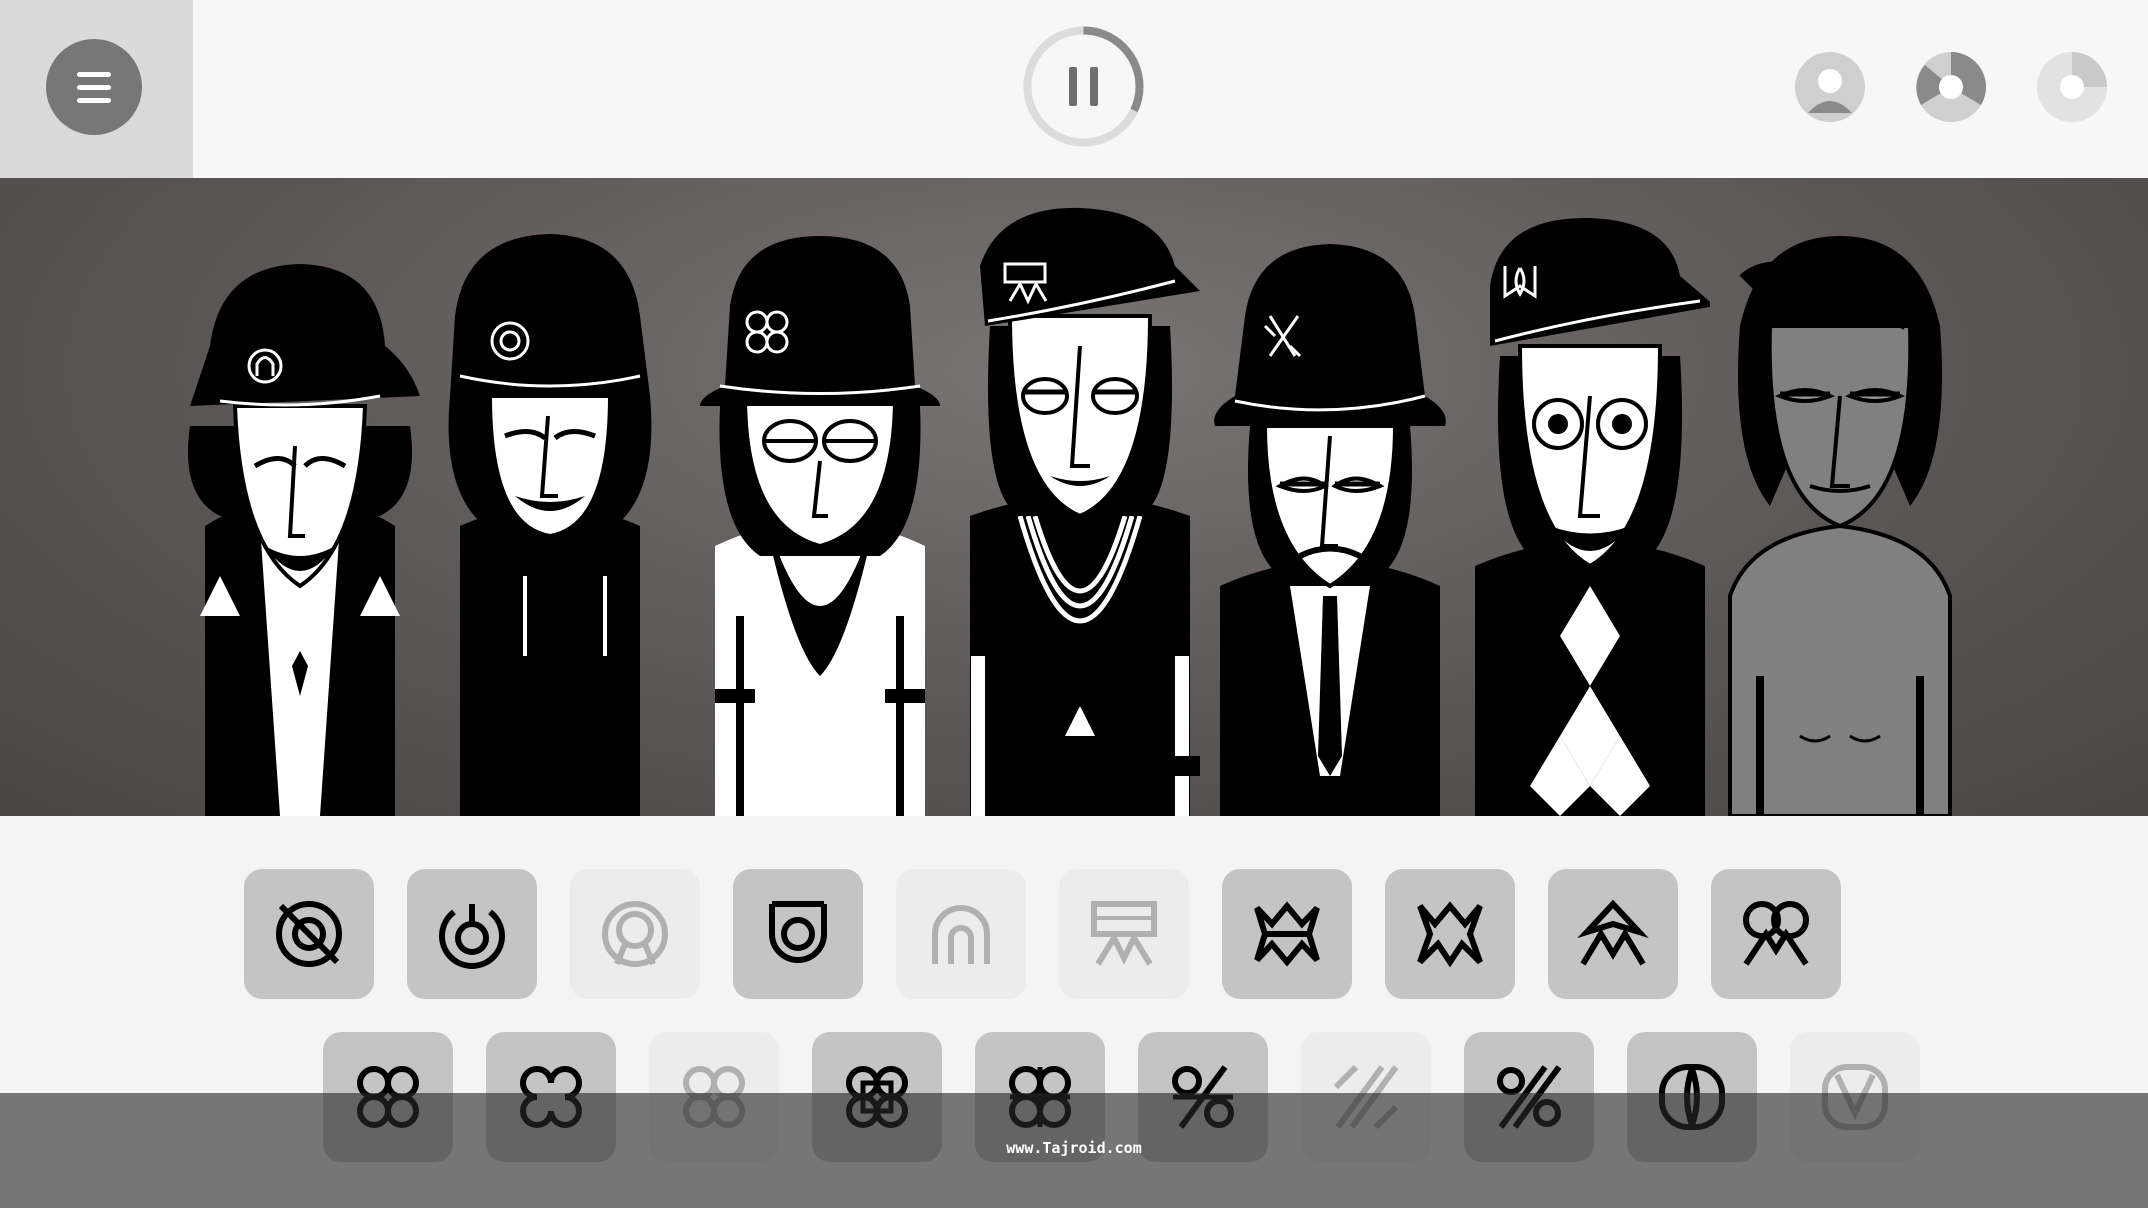 This screenshot has width=2148, height=1208. I want to click on pause-icon, so click(1083, 86).